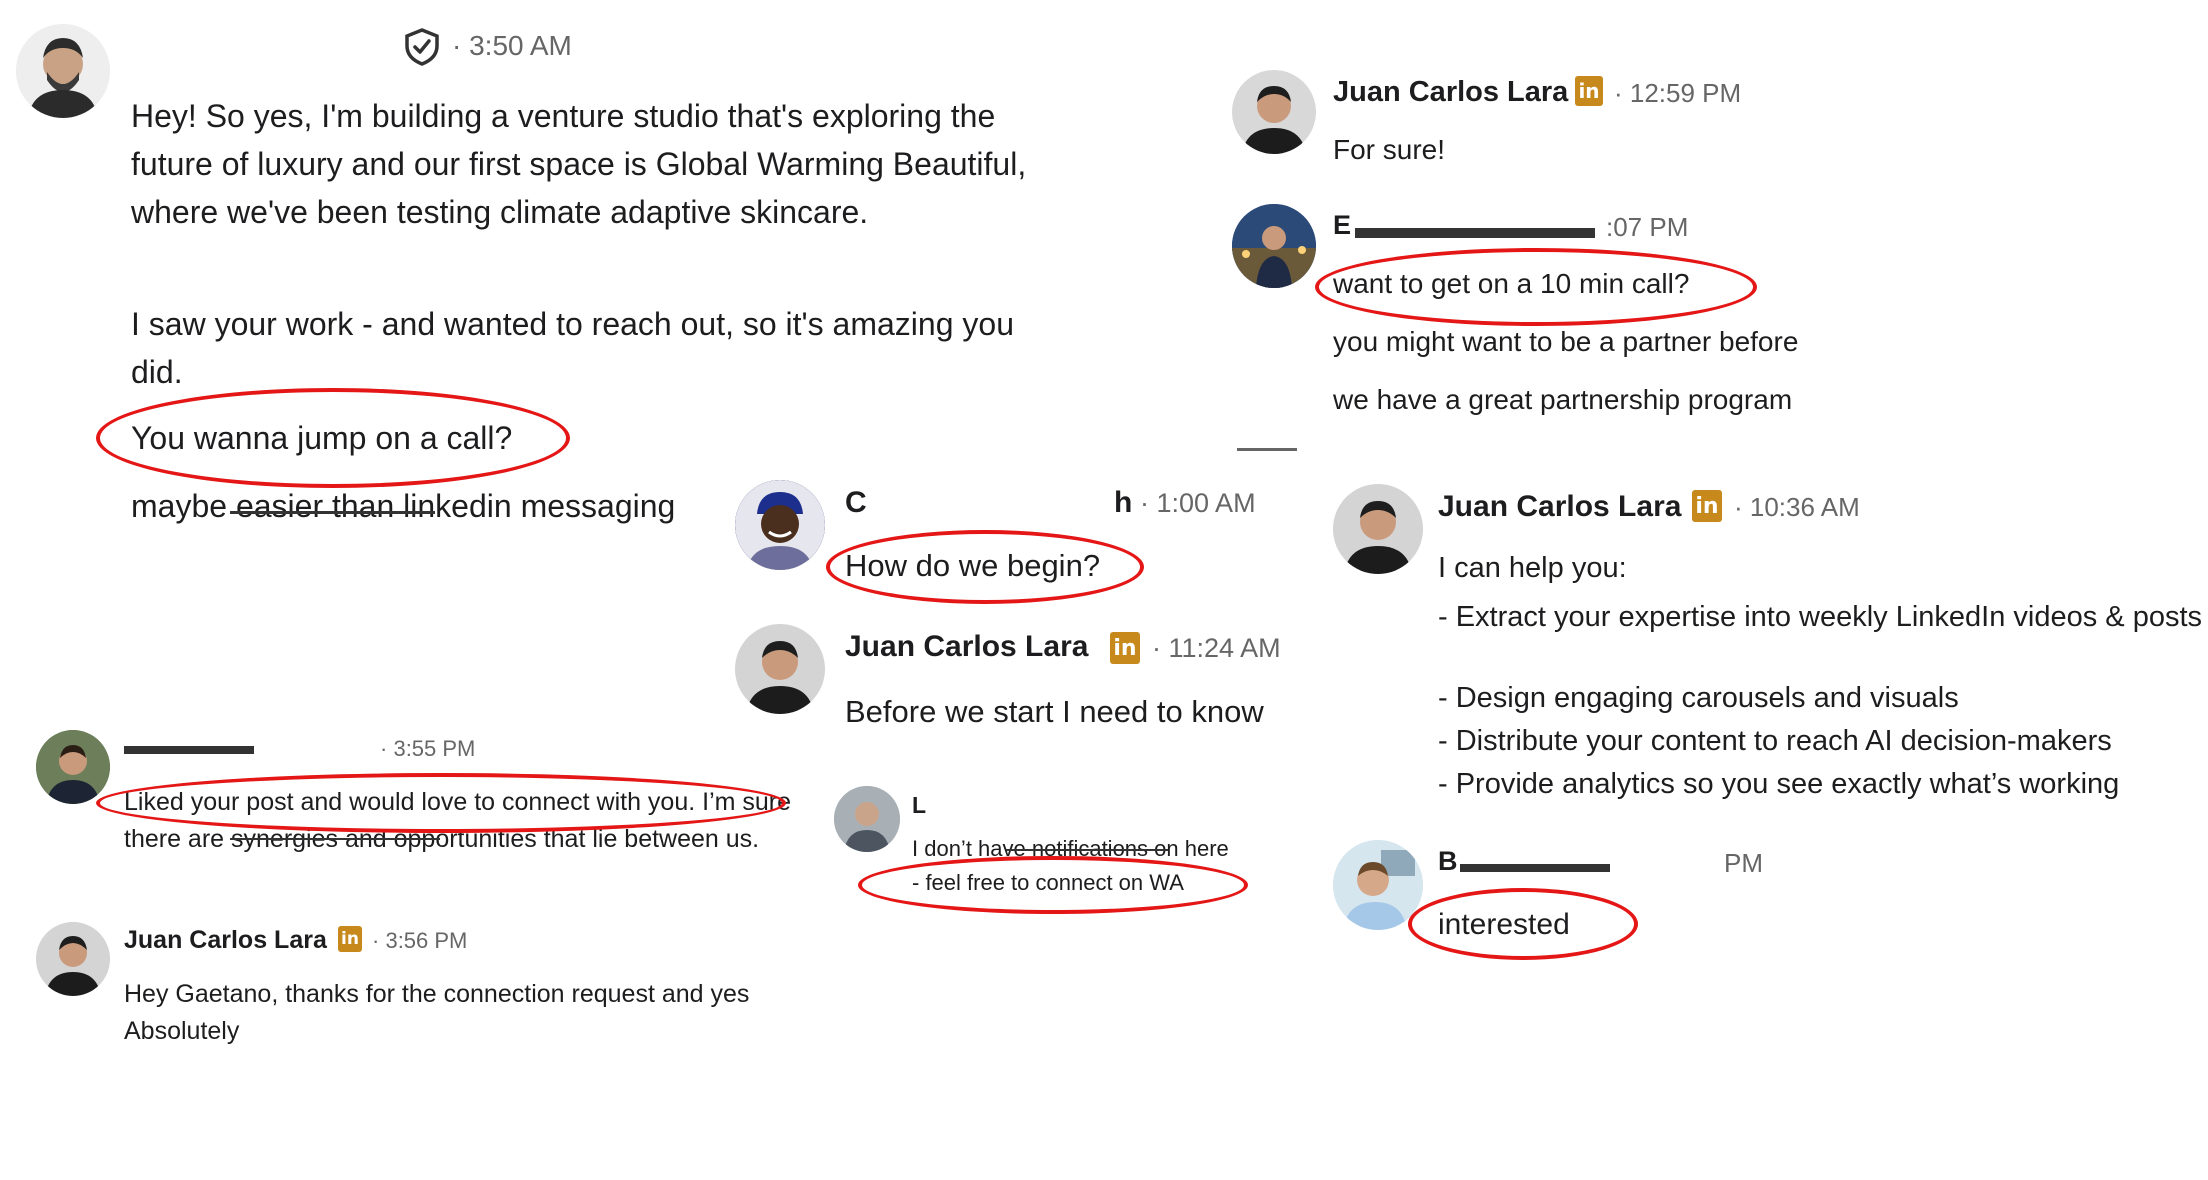 The width and height of the screenshot is (2208, 1180). Describe the element at coordinates (1198, 503) in the screenshot. I see `message-time: · 1:00 AM` at that location.